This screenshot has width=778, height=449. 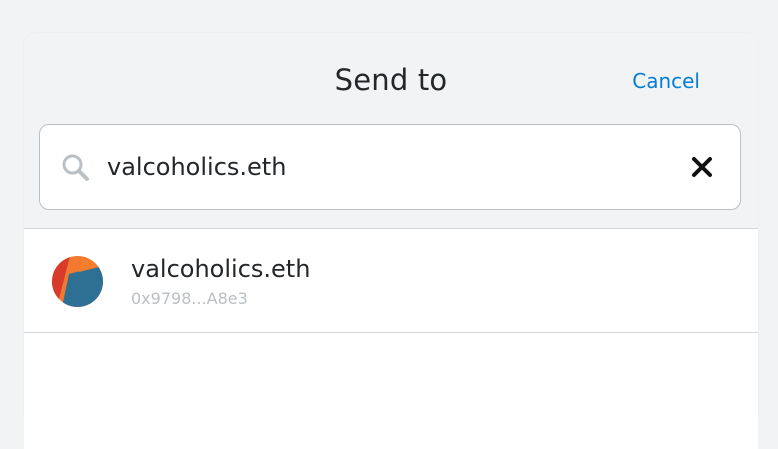 I want to click on close-icon, so click(x=702, y=167).